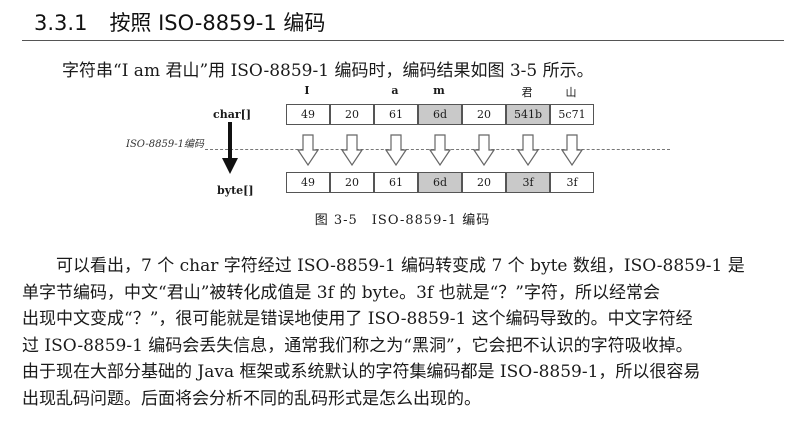  Describe the element at coordinates (251, 398) in the screenshot. I see `paragraph-line: 出现乱码问题。后面将会分析不同的乱码形式是怎么出现的。` at that location.